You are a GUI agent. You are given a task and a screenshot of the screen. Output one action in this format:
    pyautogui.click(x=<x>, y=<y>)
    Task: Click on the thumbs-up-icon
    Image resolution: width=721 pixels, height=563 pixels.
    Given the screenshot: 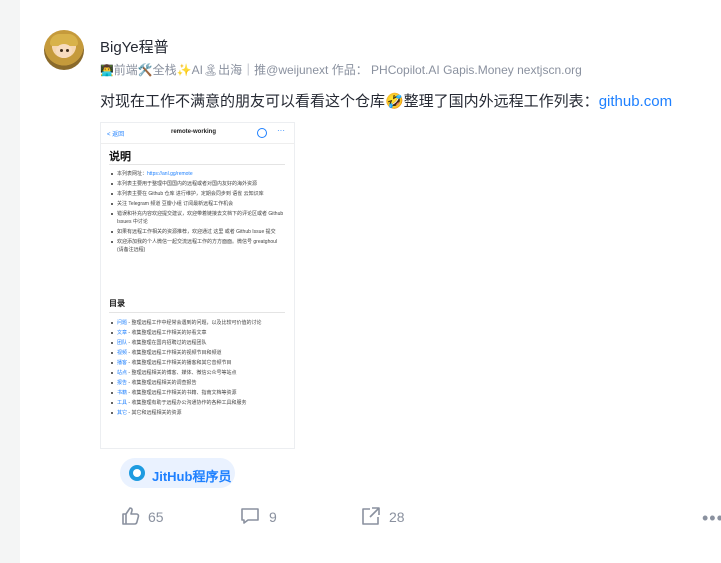 What is the action you would take?
    pyautogui.click(x=131, y=516)
    